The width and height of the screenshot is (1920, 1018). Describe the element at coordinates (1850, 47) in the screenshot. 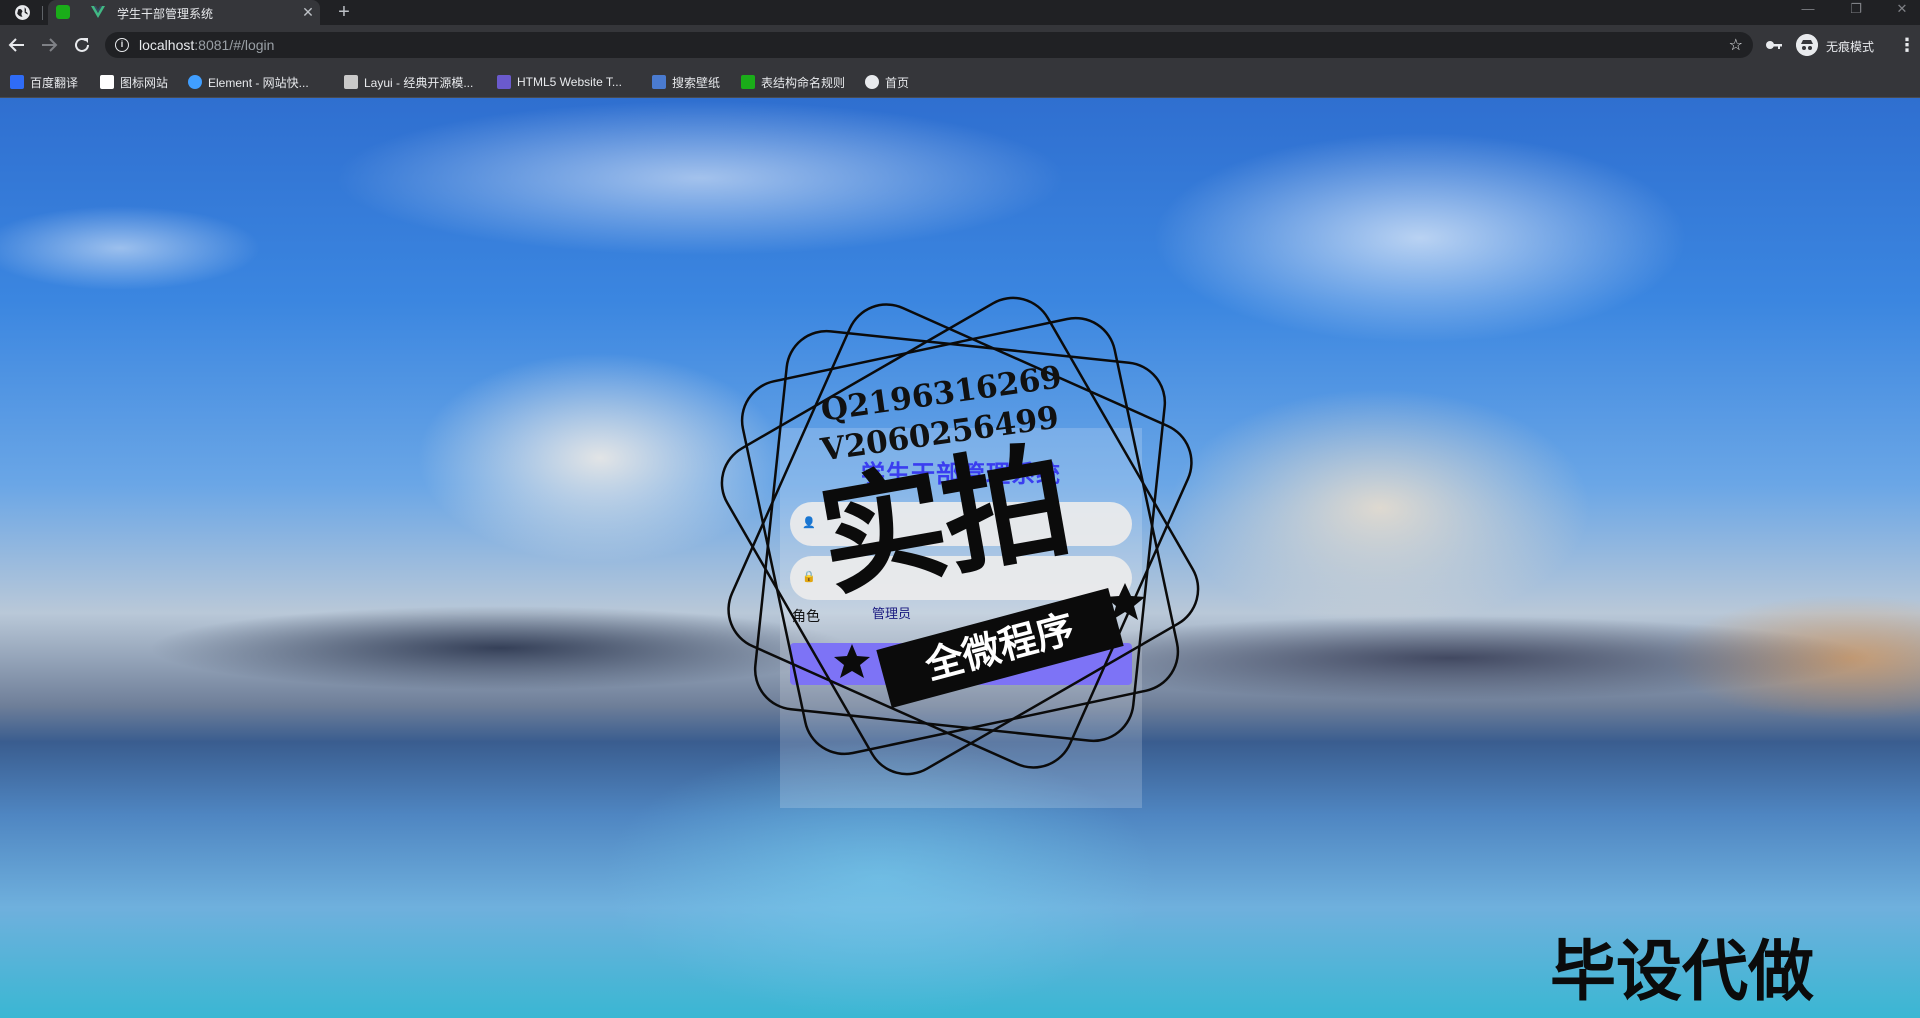

I see `incognito-label: 无痕模式` at that location.